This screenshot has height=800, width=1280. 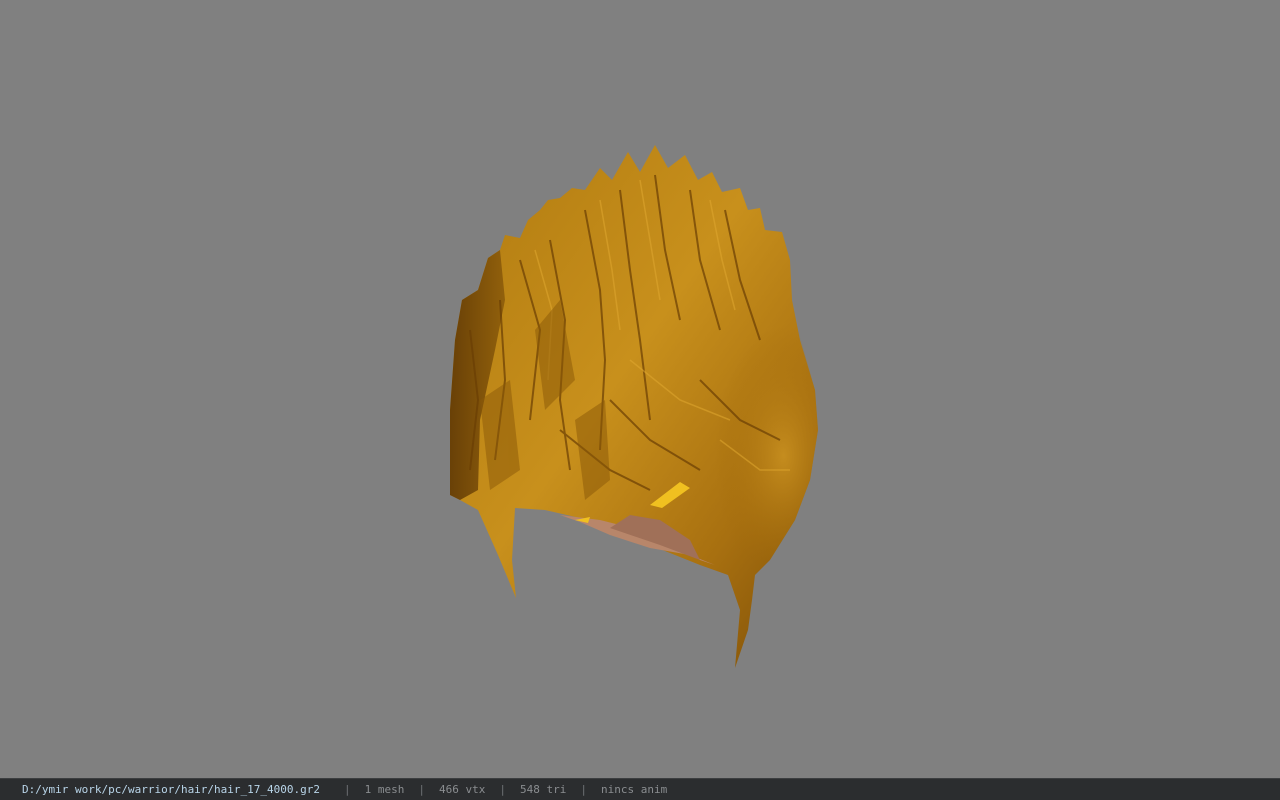 What do you see at coordinates (462, 789) in the screenshot?
I see `vertex-count: 466 vtx` at bounding box center [462, 789].